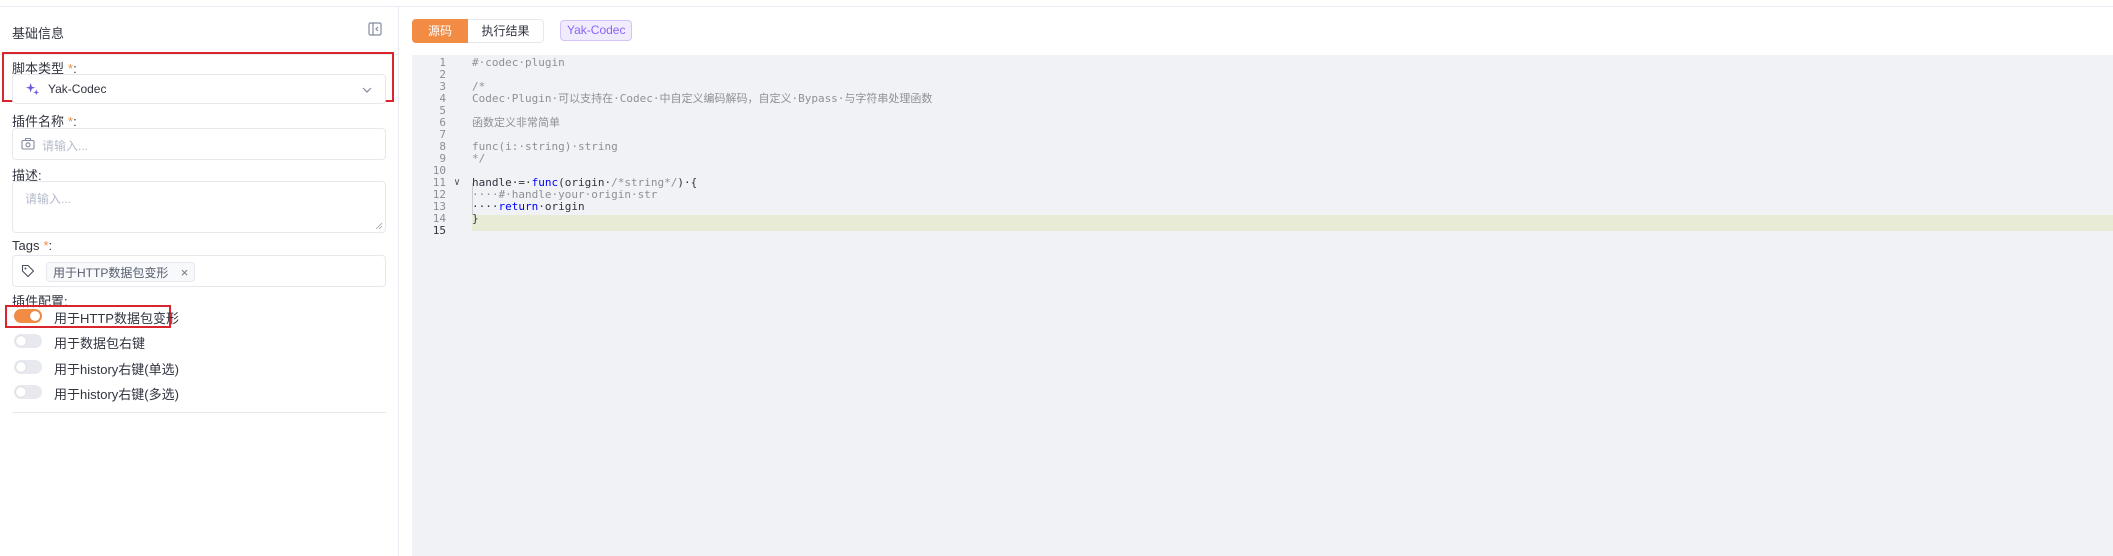 This screenshot has height=556, width=2113. Describe the element at coordinates (1262, 231) in the screenshot. I see `code-line: 15` at that location.